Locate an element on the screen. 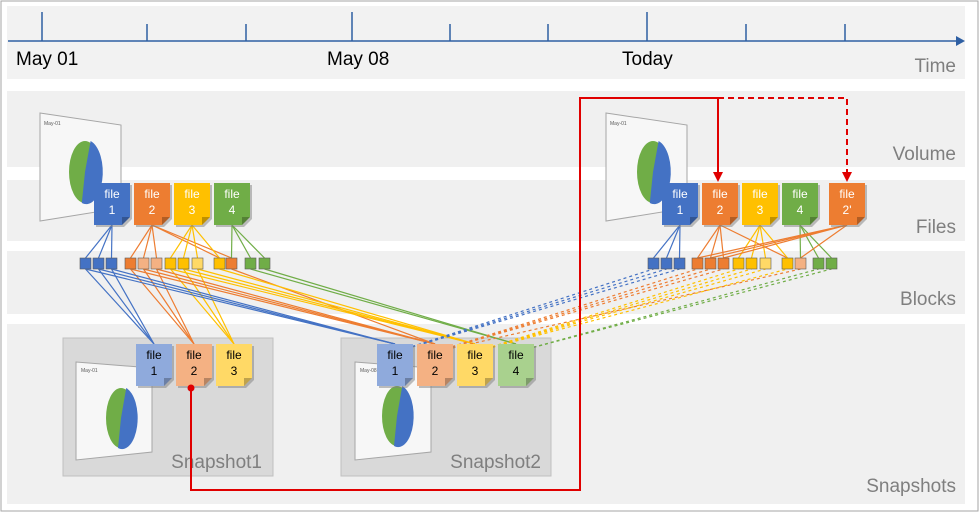 The width and height of the screenshot is (979, 517). band-label-snapshots: Snapshots is located at coordinates (911, 486).